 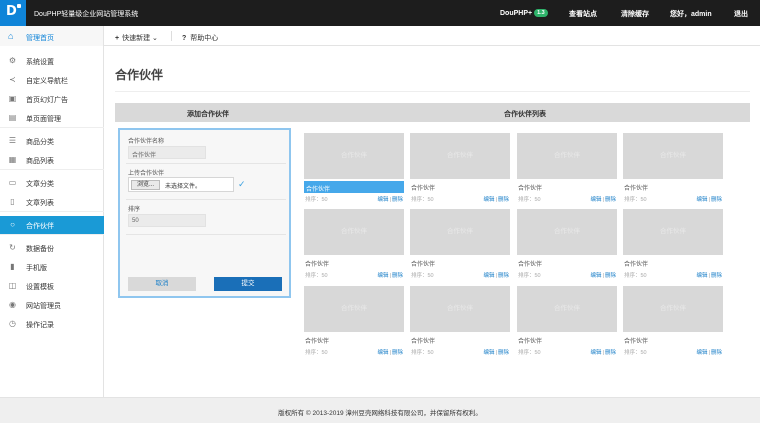 I want to click on quick-new-menu: + 快速新建 ⌄, so click(x=136, y=38).